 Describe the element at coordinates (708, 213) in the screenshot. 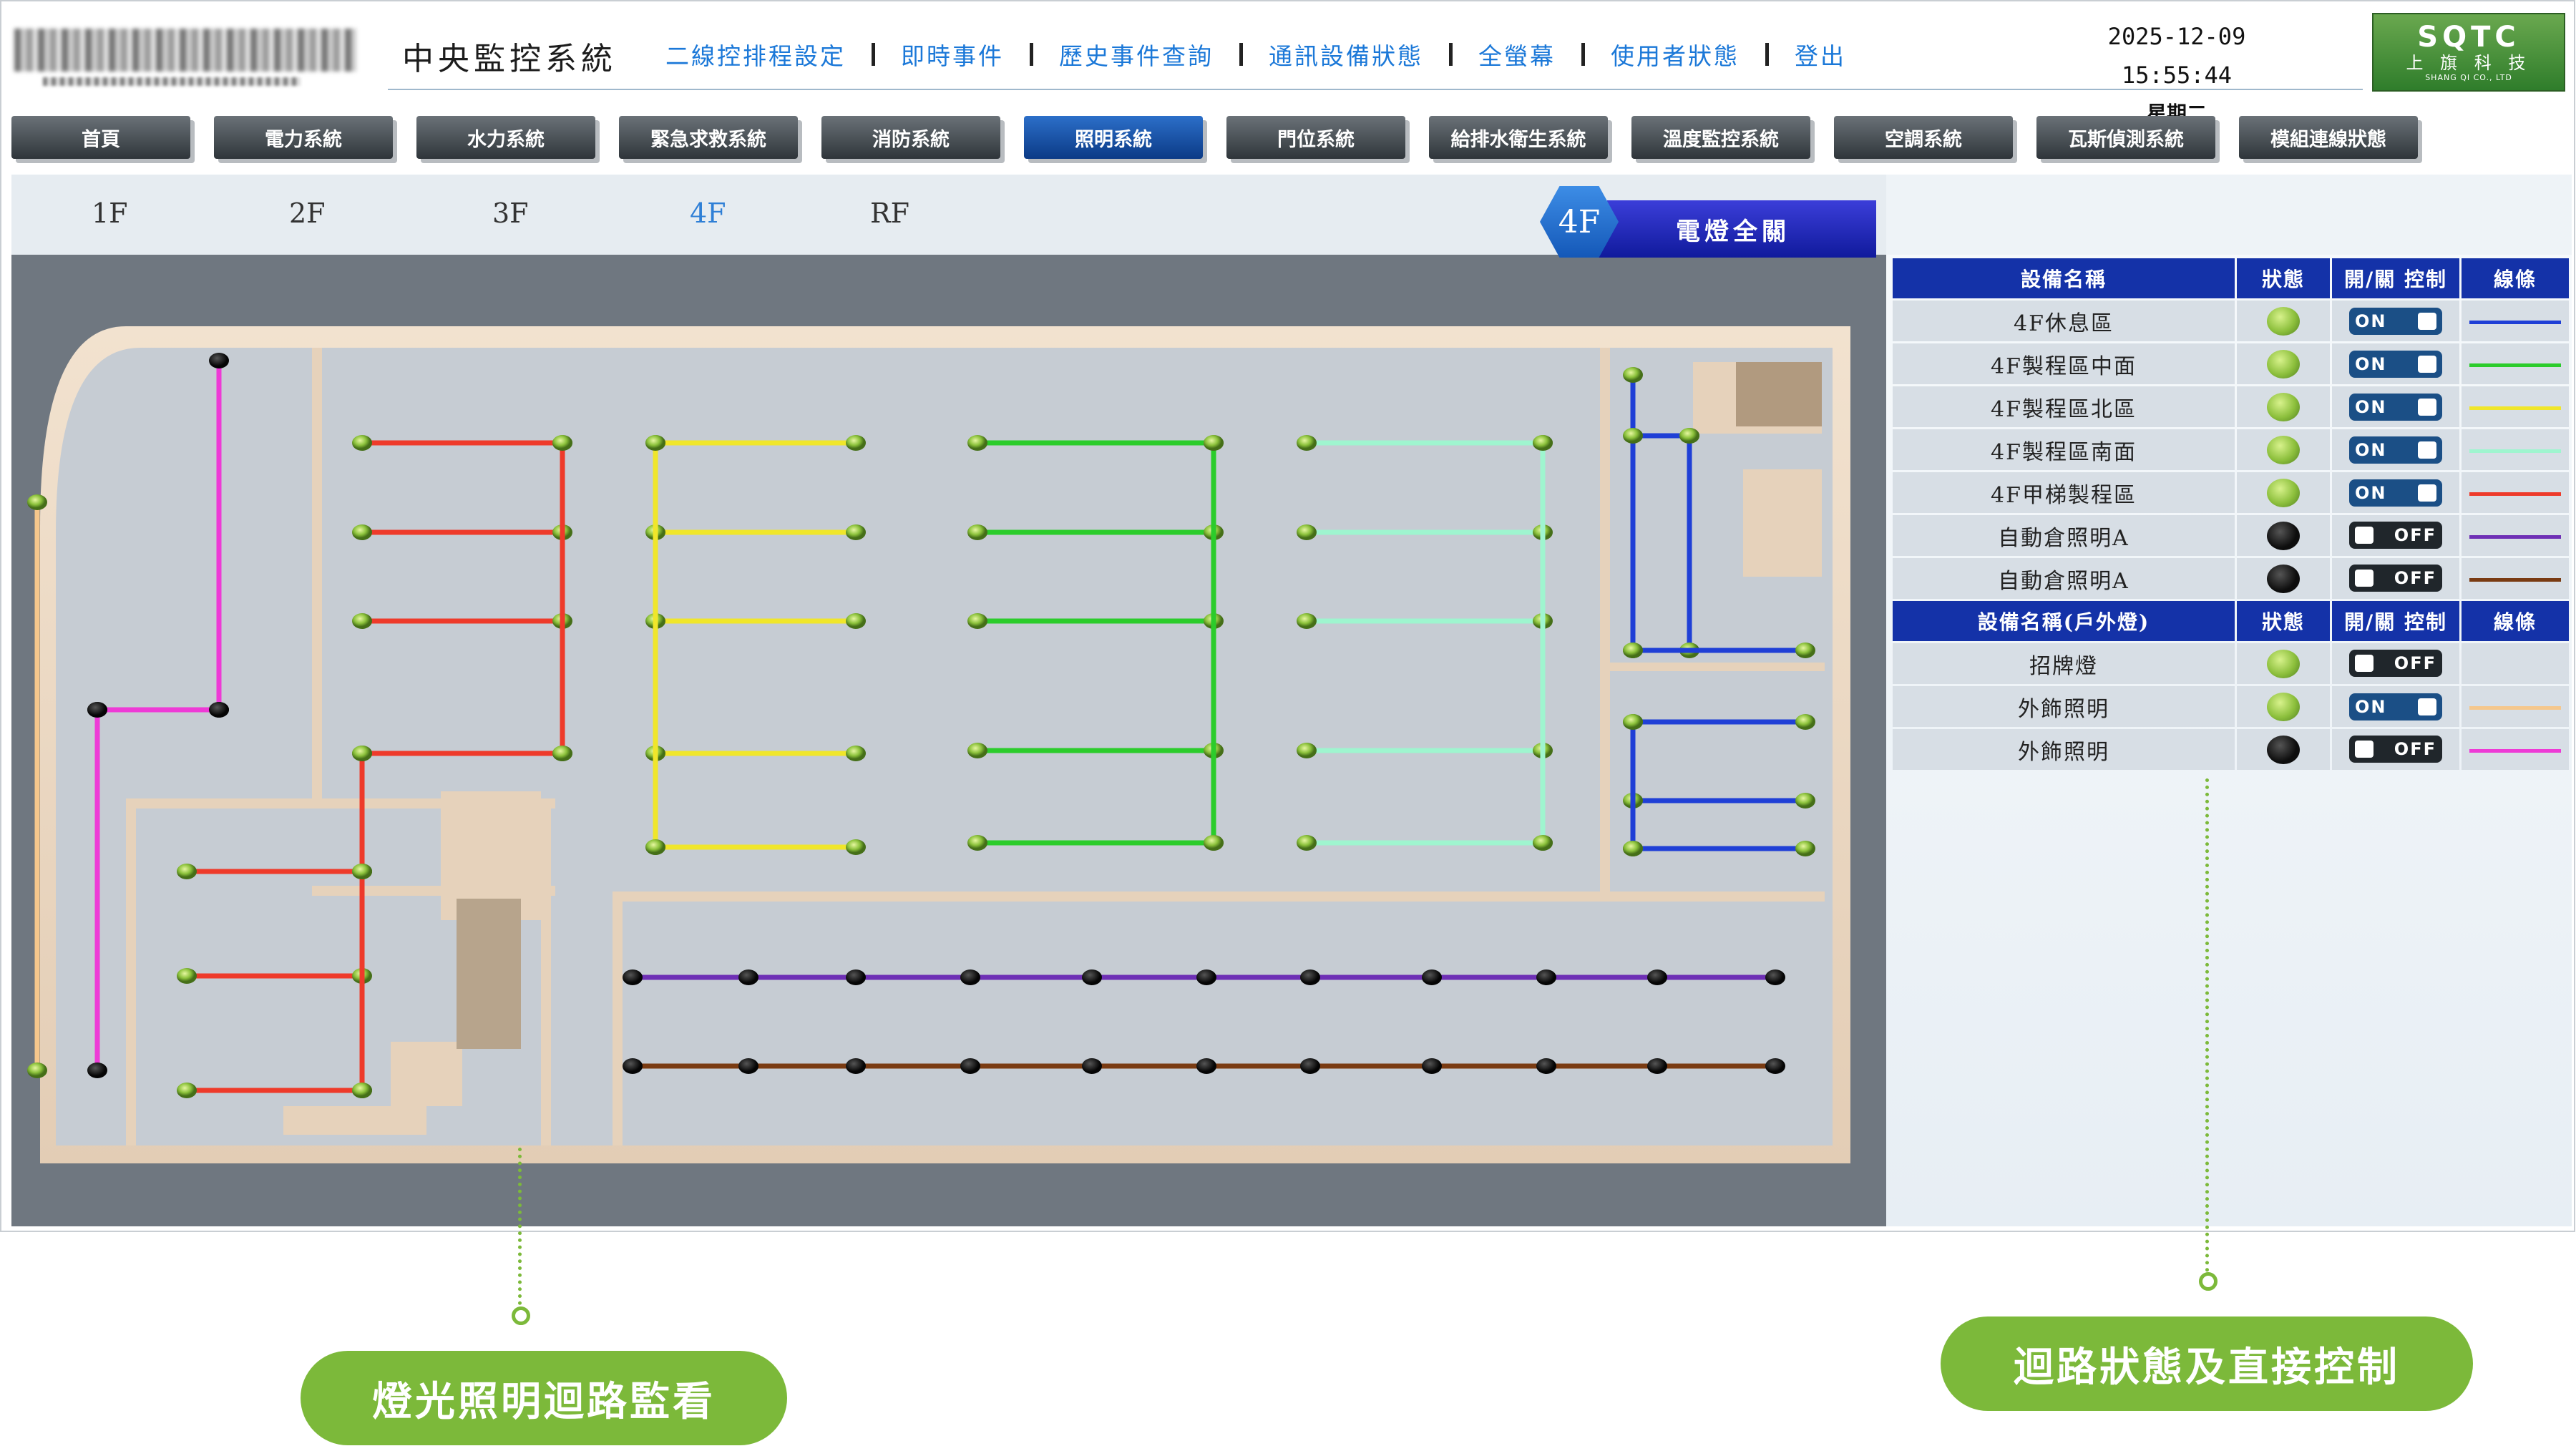

I see `floor-tab: 4F` at that location.